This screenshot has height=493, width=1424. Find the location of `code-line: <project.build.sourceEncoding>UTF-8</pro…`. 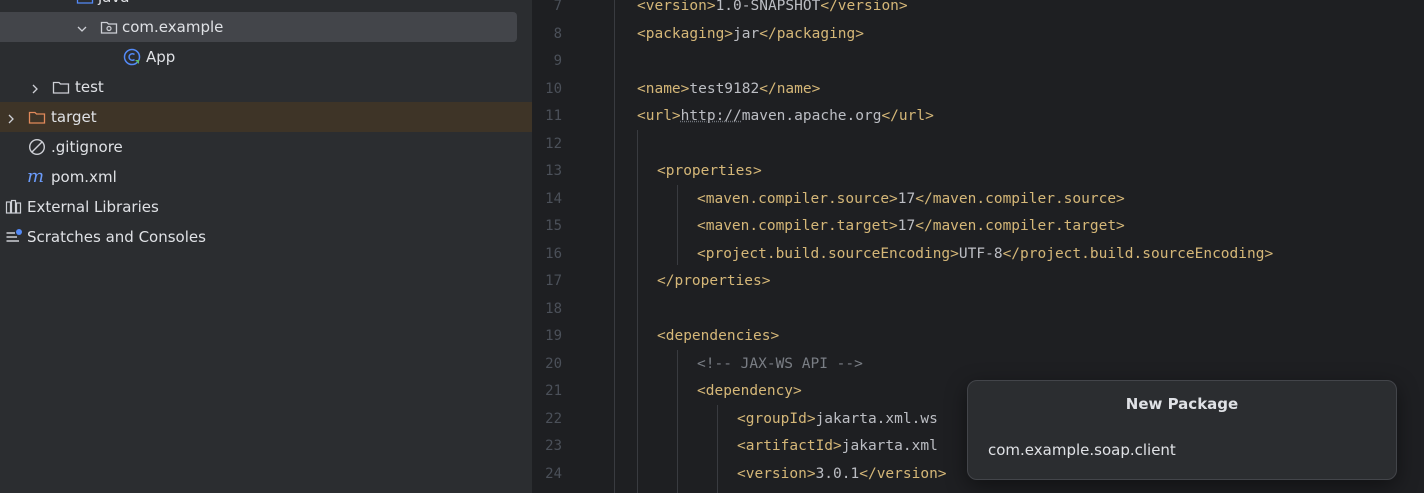

code-line: <project.build.sourceEncoding>UTF-8</pro… is located at coordinates (985, 254).